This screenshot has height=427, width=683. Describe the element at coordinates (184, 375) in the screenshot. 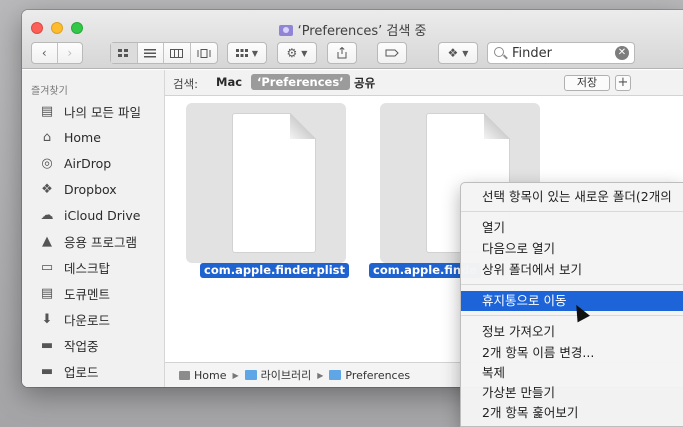

I see `home-icon` at that location.